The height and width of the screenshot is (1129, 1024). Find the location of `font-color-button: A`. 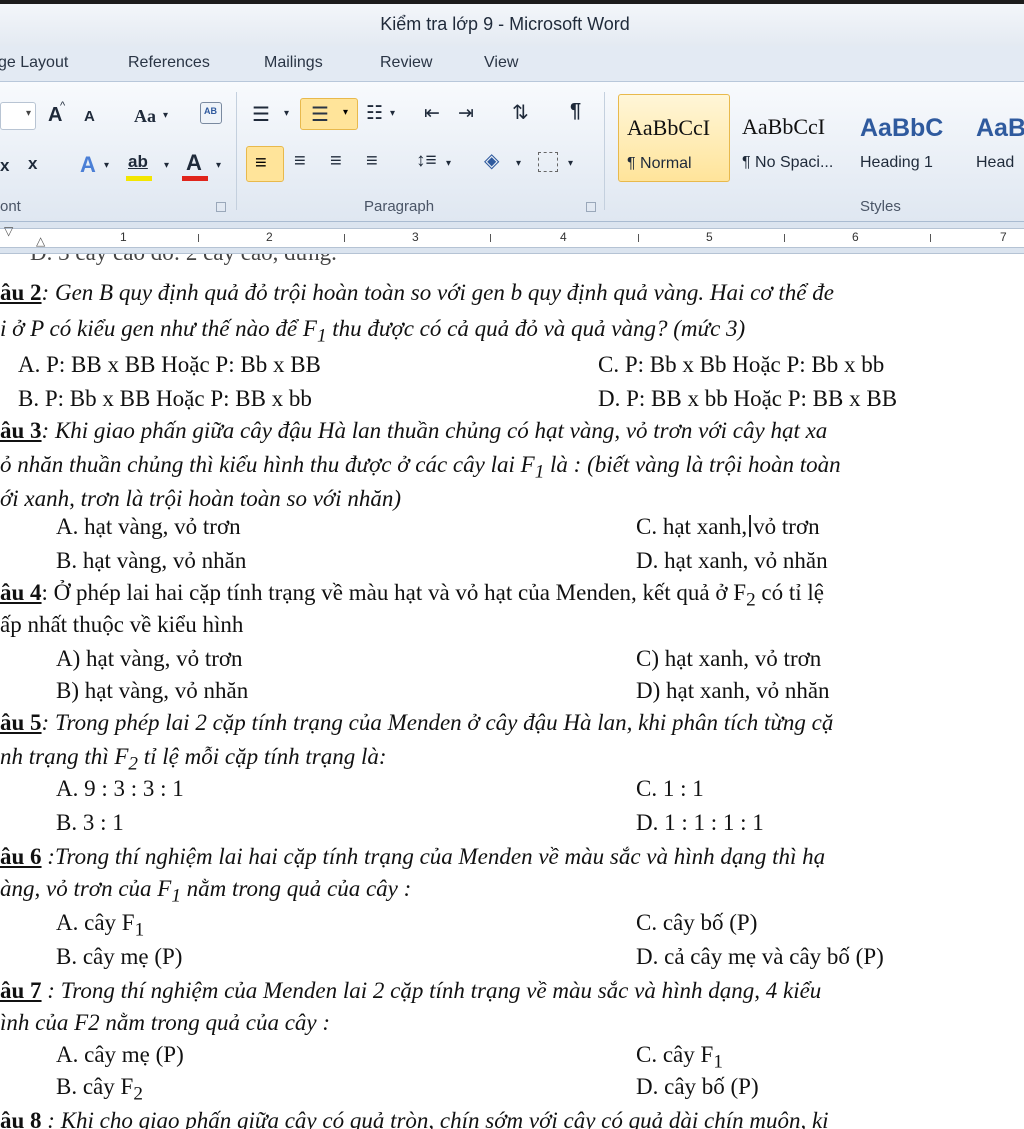

font-color-button: A is located at coordinates (194, 163).